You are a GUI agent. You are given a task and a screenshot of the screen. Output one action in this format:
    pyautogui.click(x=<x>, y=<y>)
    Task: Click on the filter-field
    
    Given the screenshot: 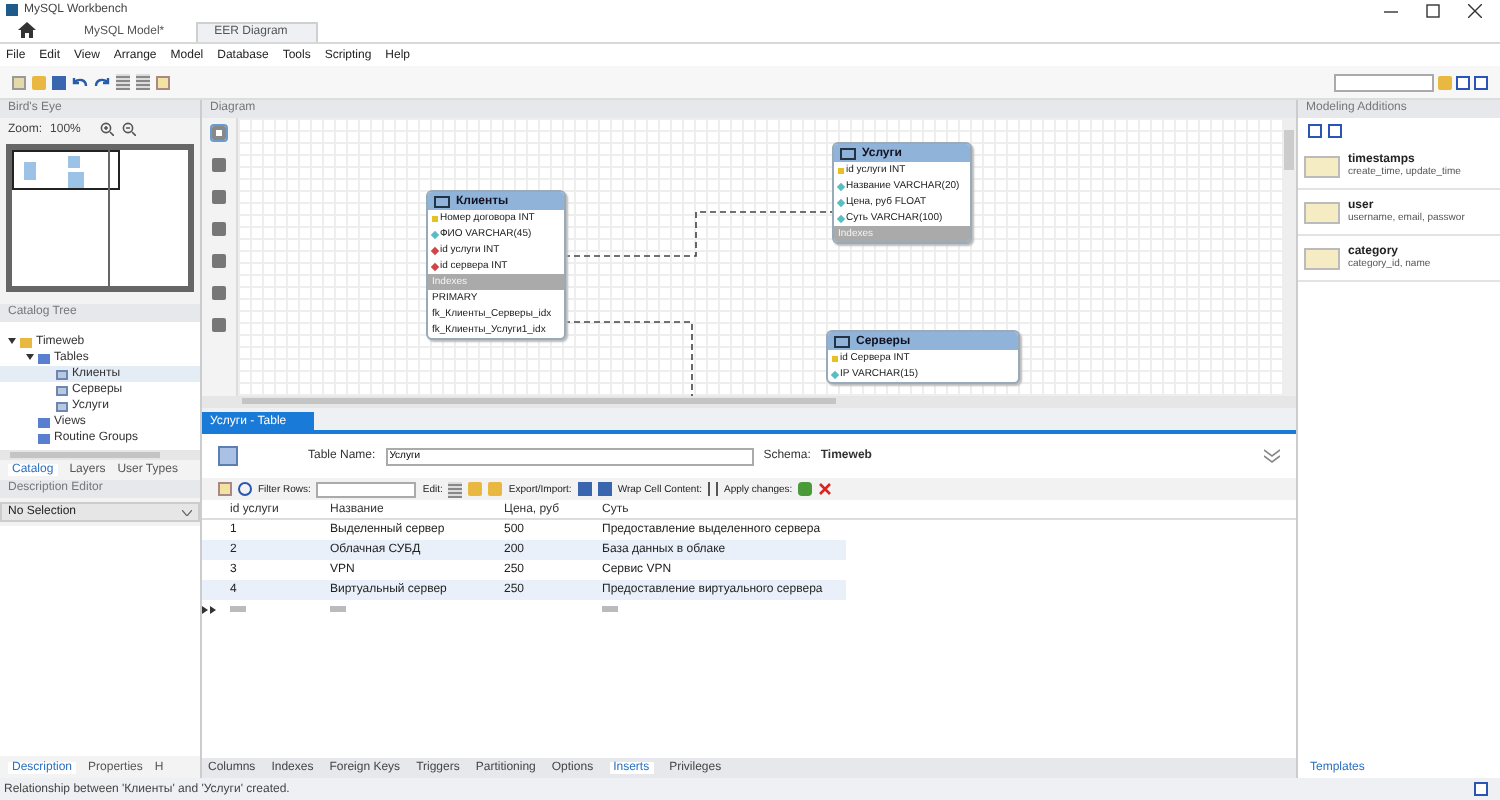 What is the action you would take?
    pyautogui.click(x=366, y=489)
    